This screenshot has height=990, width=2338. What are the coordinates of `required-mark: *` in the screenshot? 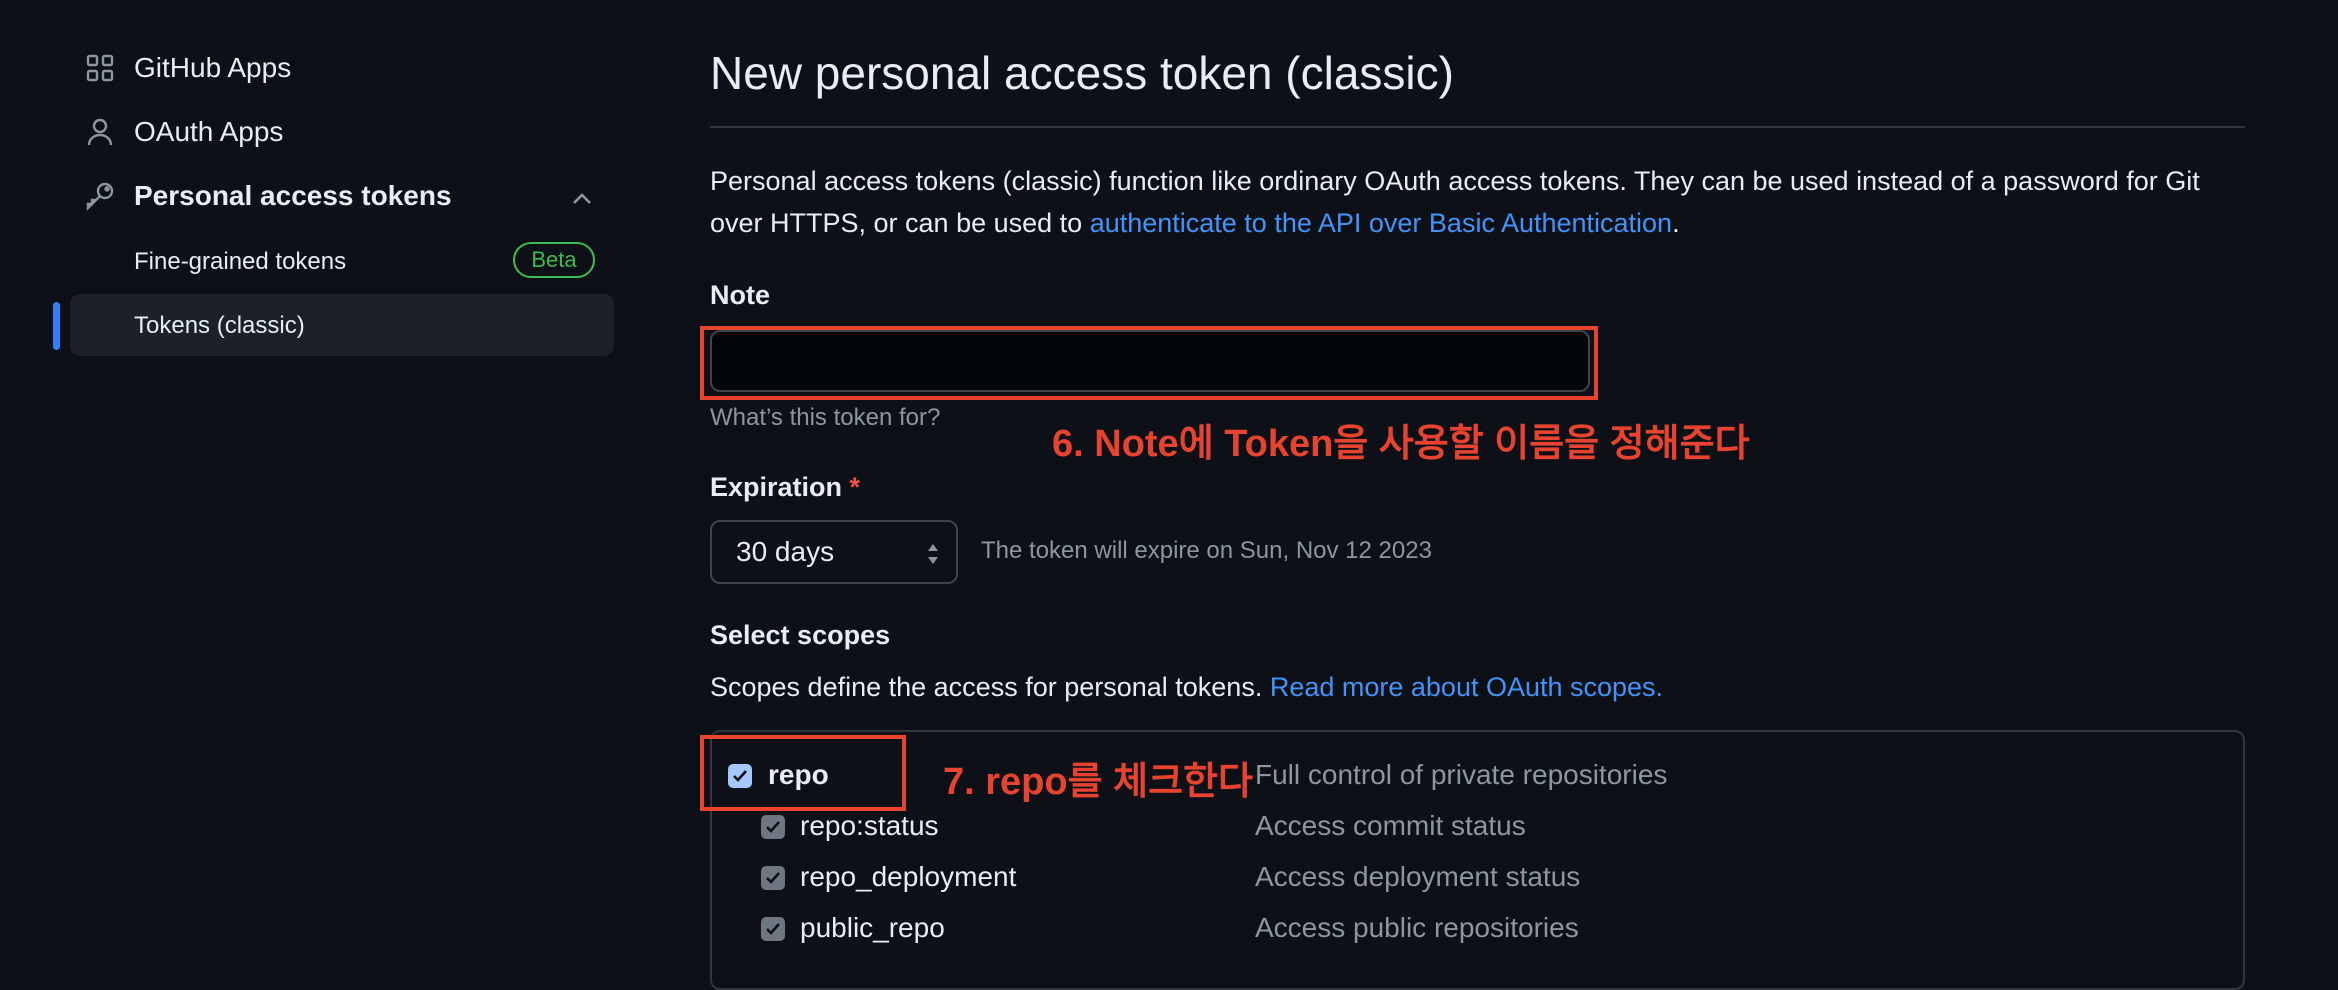 It's located at (855, 487).